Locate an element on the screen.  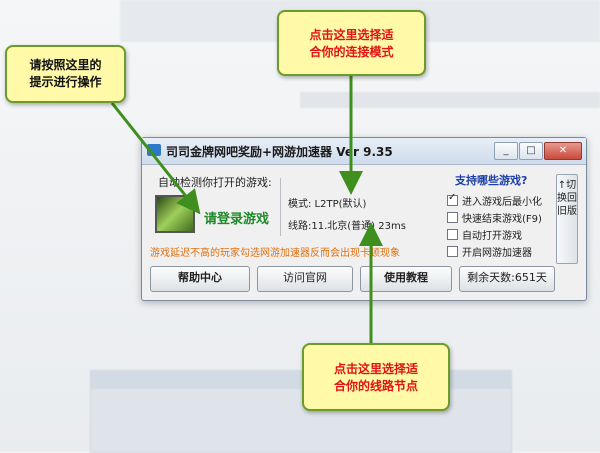
maximize-button: □ is located at coordinates (531, 151).